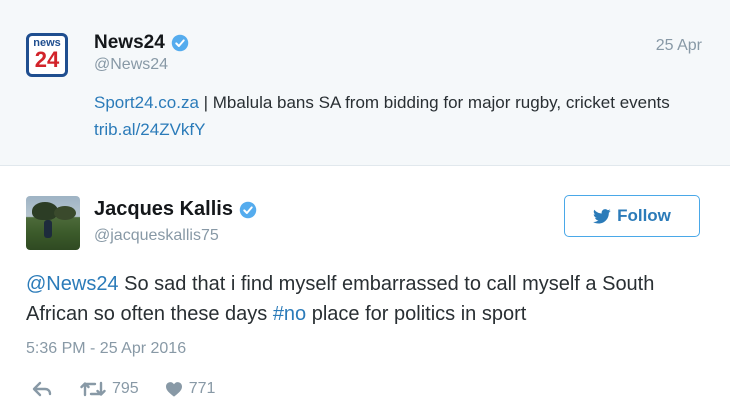 The width and height of the screenshot is (730, 419). Describe the element at coordinates (131, 65) in the screenshot. I see `quoted-author-handle: @News24` at that location.